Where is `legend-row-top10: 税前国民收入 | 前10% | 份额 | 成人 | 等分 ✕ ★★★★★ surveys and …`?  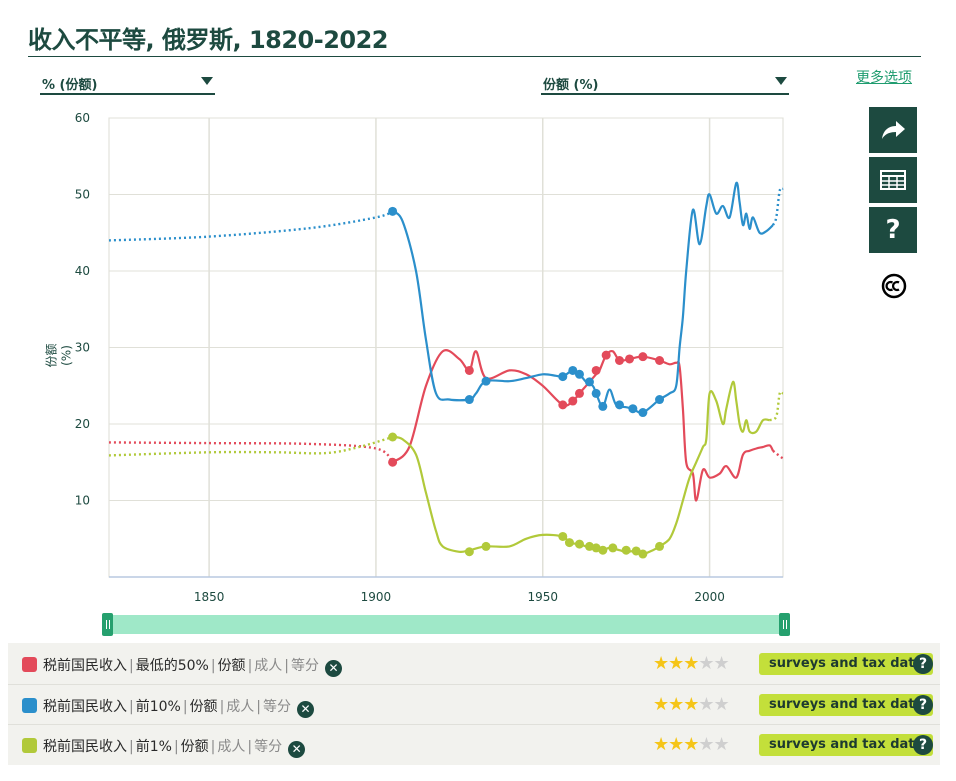 legend-row-top10: 税前国民收入 | 前10% | 份额 | 成人 | 等分 ✕ ★★★★★ surveys and … is located at coordinates (474, 704).